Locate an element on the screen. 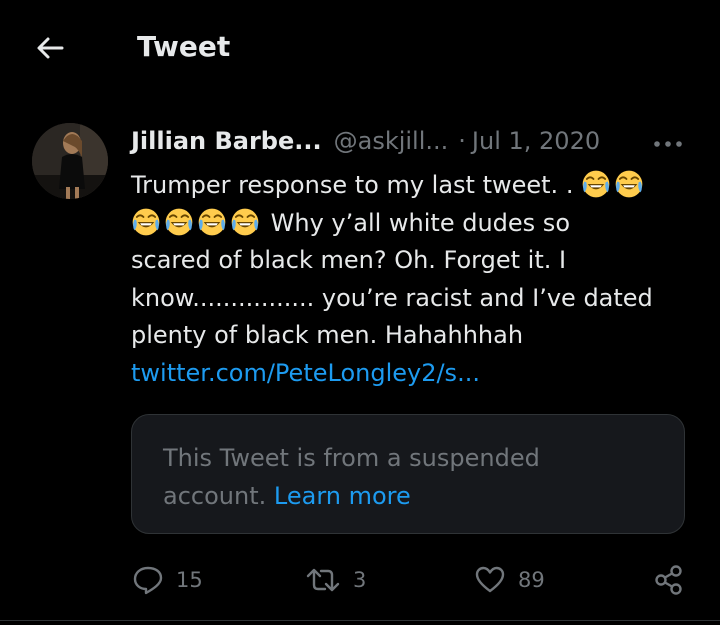 The width and height of the screenshot is (720, 625). reply-button: 15 is located at coordinates (167, 580).